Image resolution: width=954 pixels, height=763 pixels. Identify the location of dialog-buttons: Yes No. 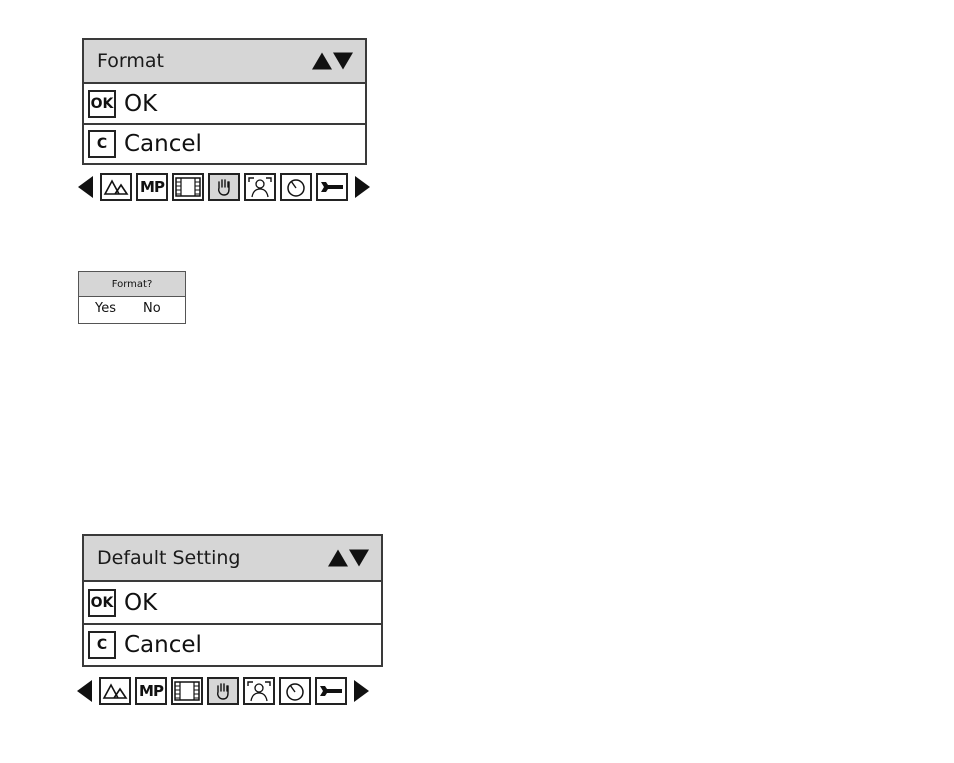
(132, 310).